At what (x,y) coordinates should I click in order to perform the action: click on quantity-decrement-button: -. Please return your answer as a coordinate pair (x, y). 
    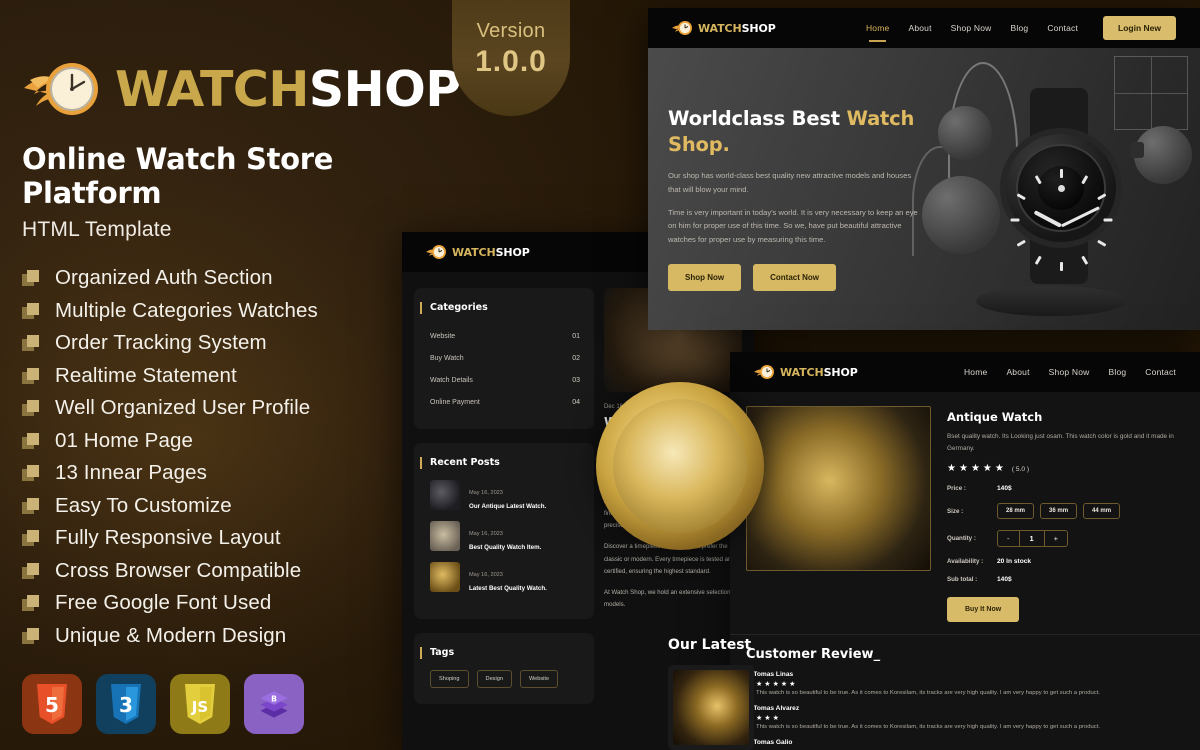
    Looking at the image, I should click on (1008, 538).